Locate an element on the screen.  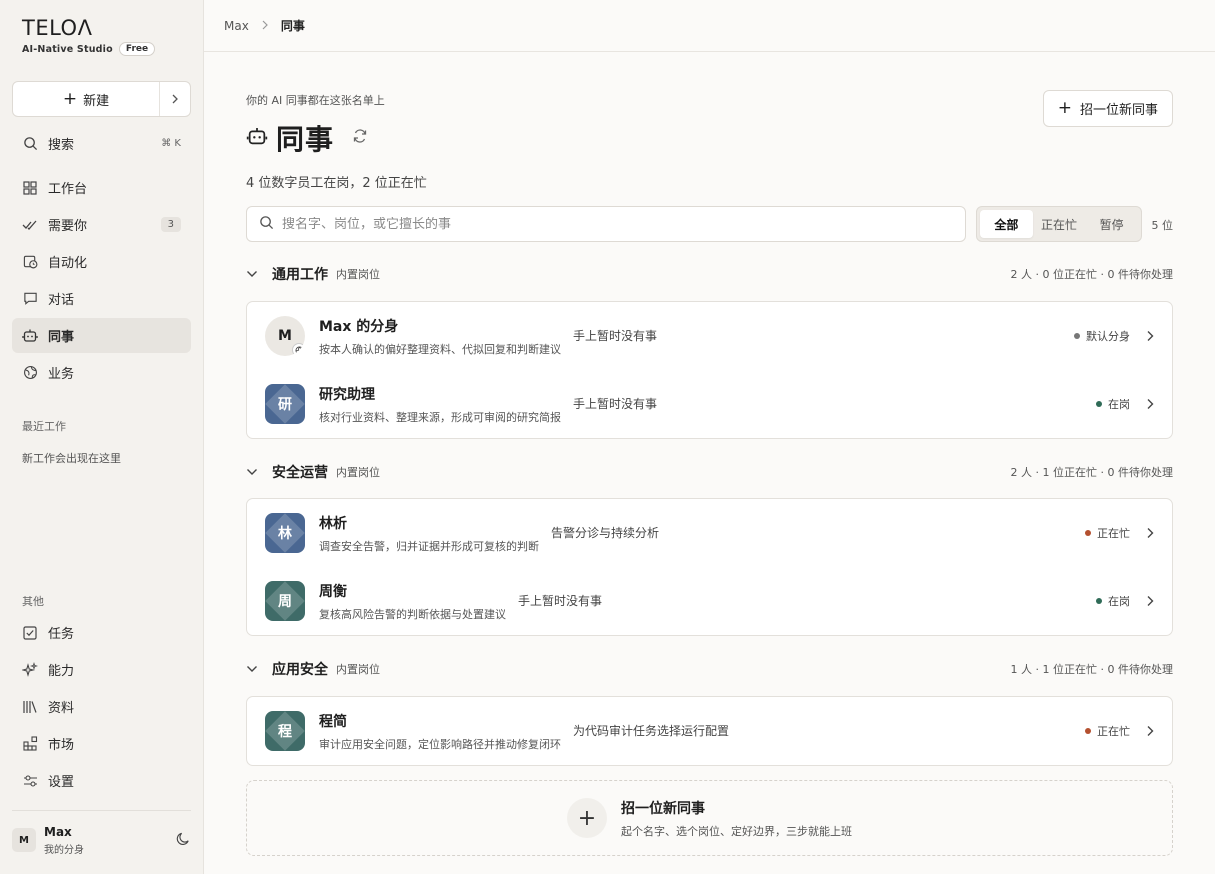
sidebar-item-settings: 设置 is located at coordinates (101, 780).